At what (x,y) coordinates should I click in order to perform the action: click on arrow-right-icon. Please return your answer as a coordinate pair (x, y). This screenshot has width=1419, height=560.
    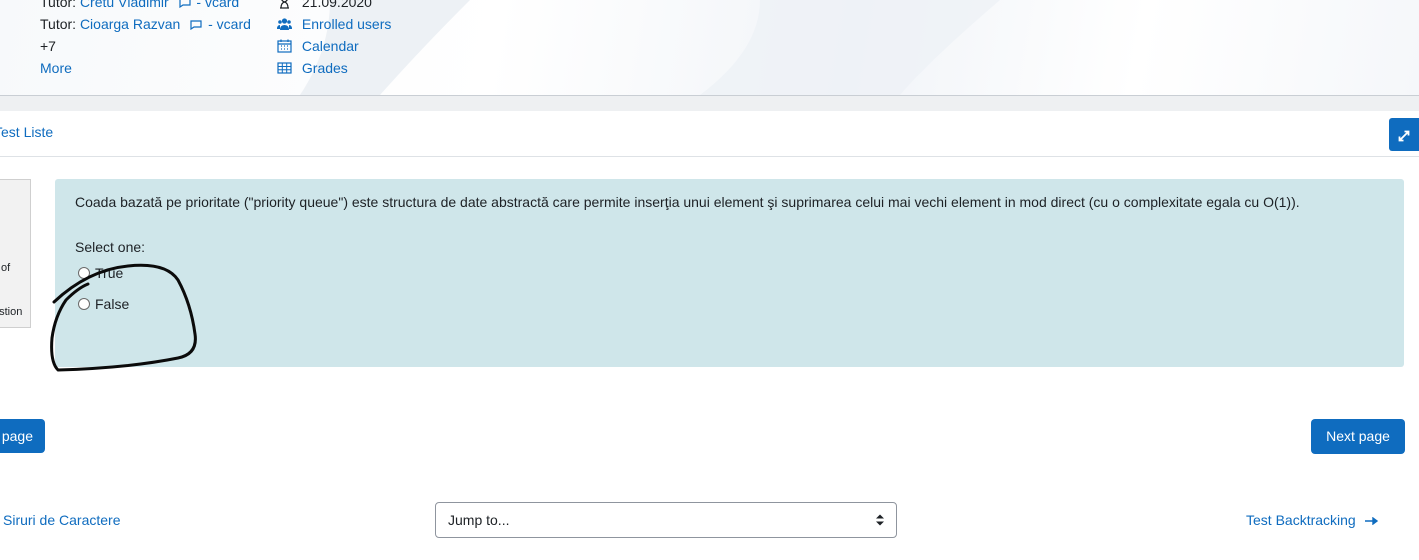
    Looking at the image, I should click on (1371, 521).